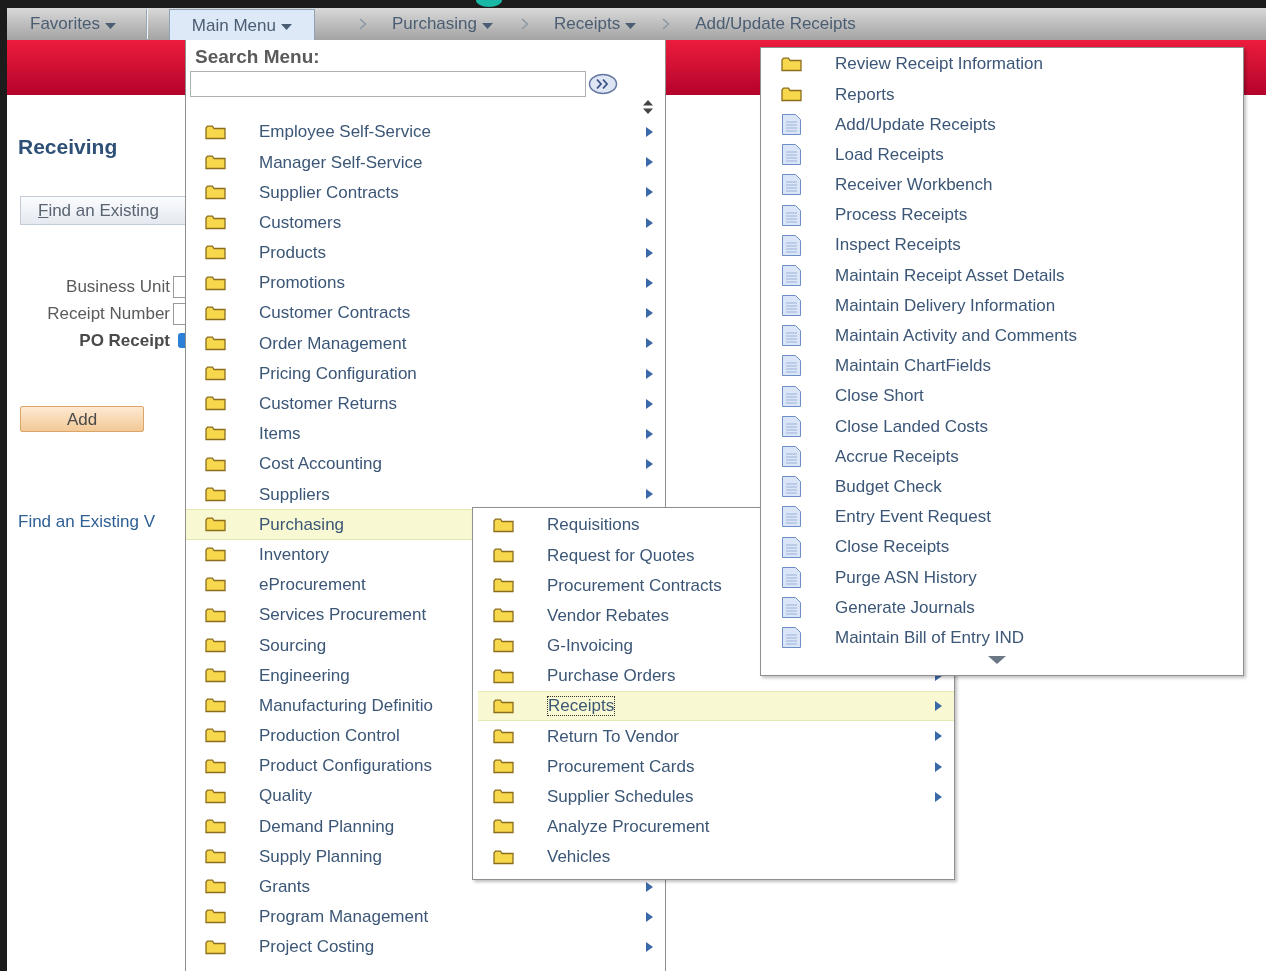  What do you see at coordinates (1002, 184) in the screenshot?
I see `menu-item: Receiver Workbench` at bounding box center [1002, 184].